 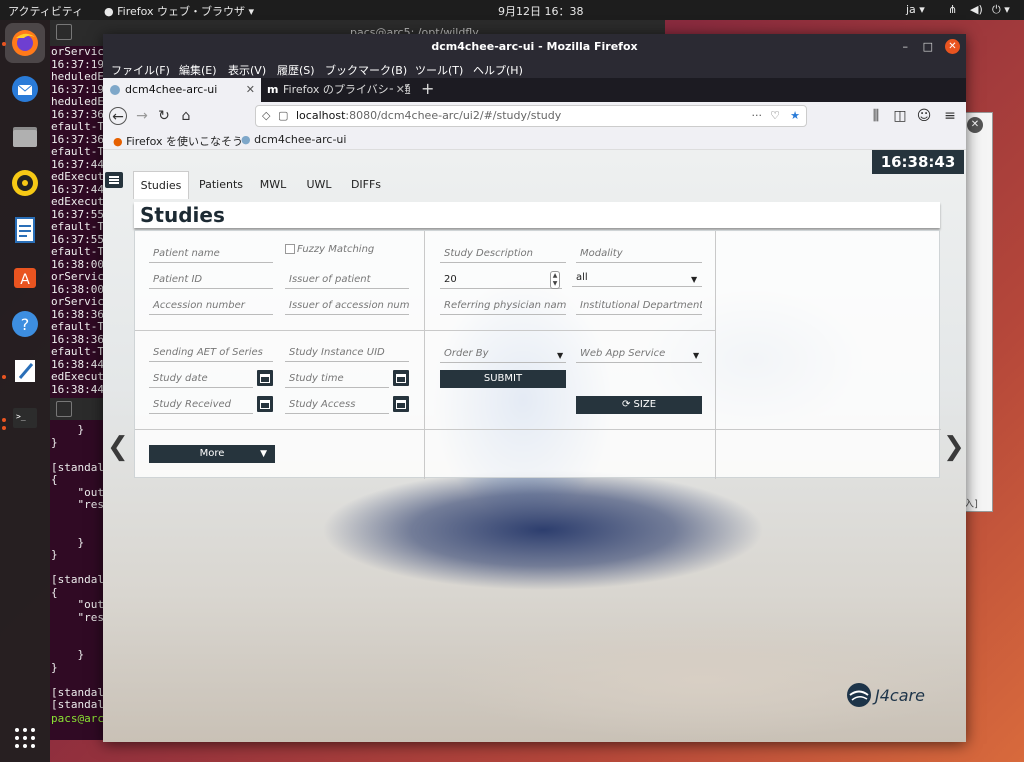 What do you see at coordinates (198, 70) in the screenshot?
I see `menu-edit: 編集(E)` at bounding box center [198, 70].